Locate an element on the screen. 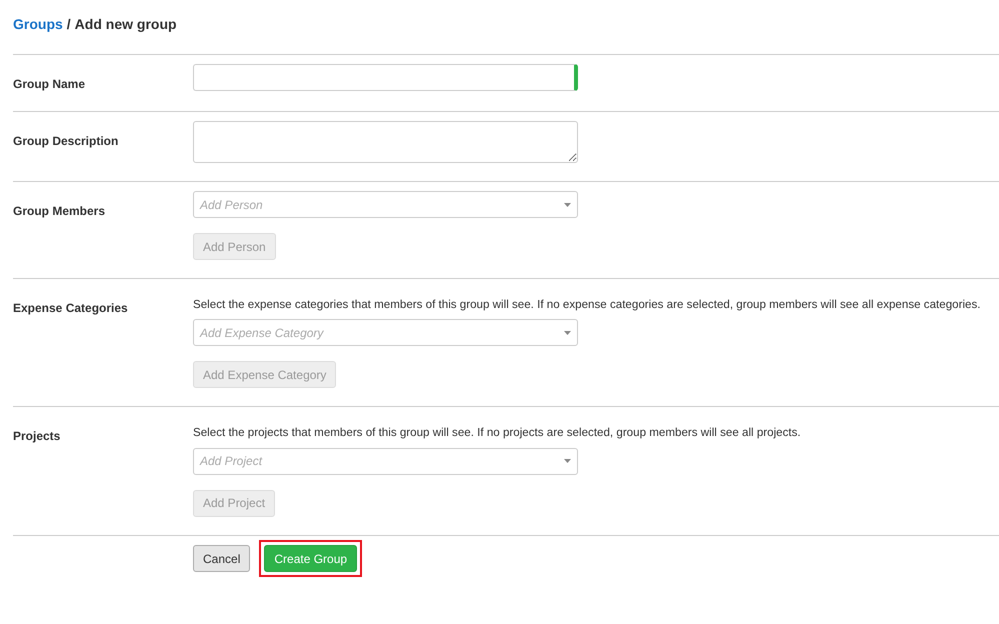  select-field: Add Expense Category is located at coordinates (385, 332).